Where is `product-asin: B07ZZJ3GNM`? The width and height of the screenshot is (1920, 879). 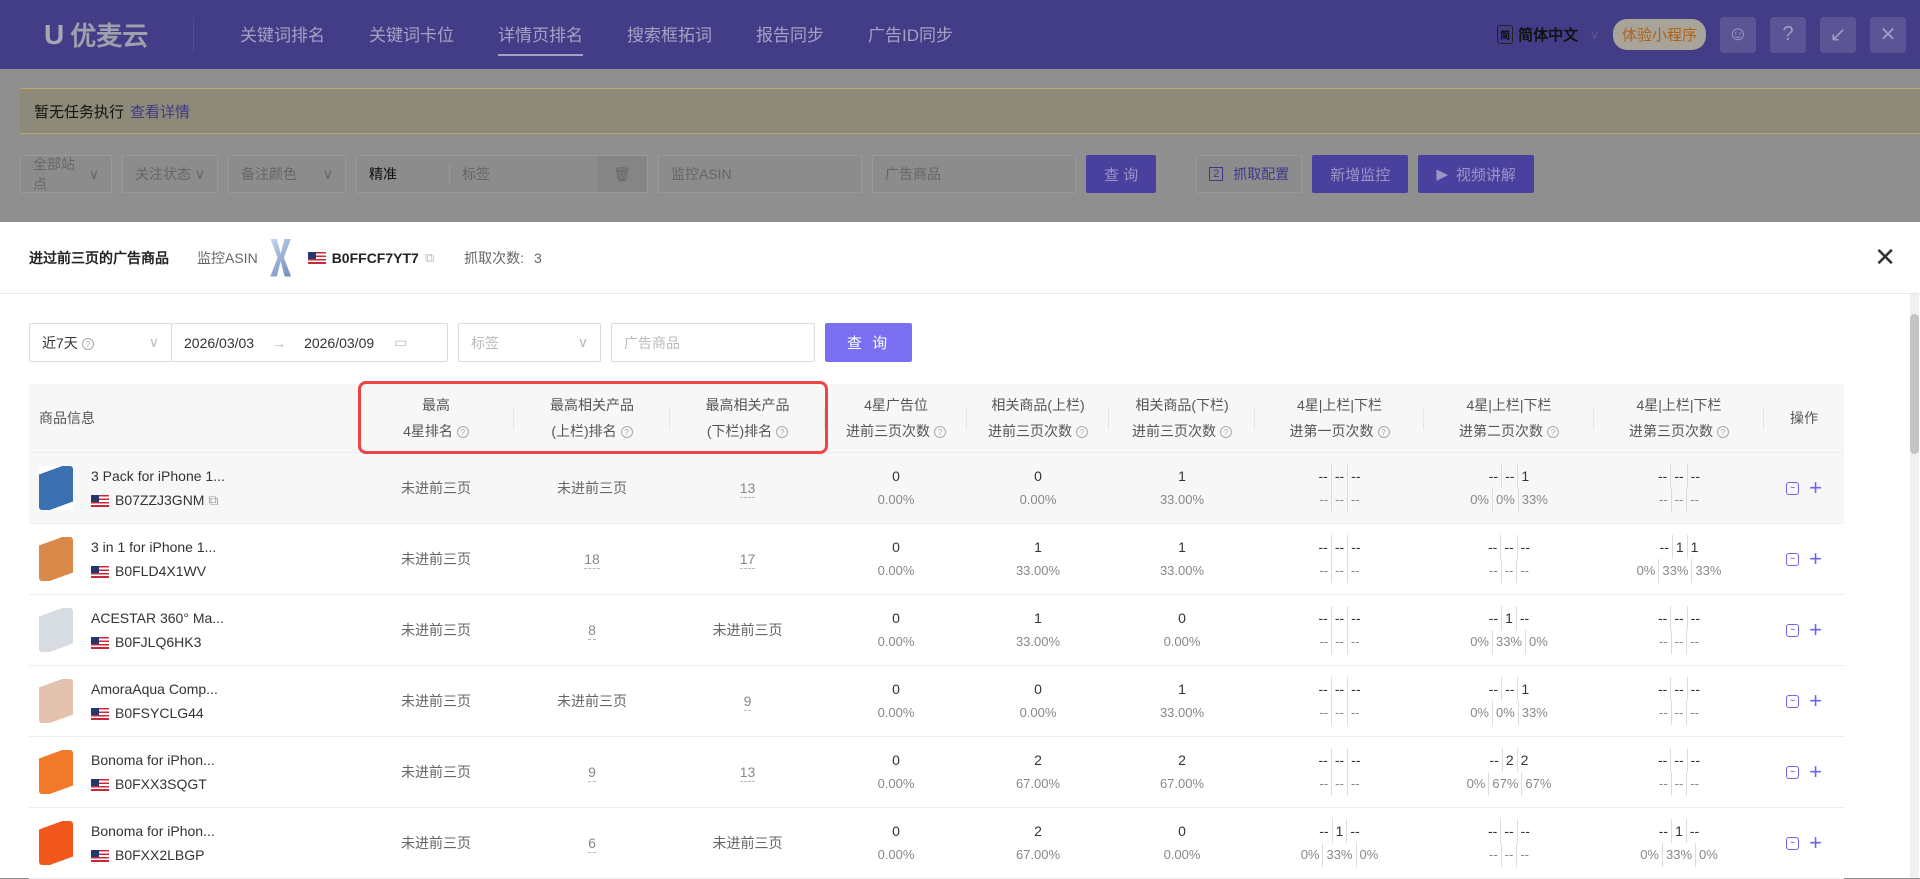
product-asin: B07ZZJ3GNM is located at coordinates (159, 500).